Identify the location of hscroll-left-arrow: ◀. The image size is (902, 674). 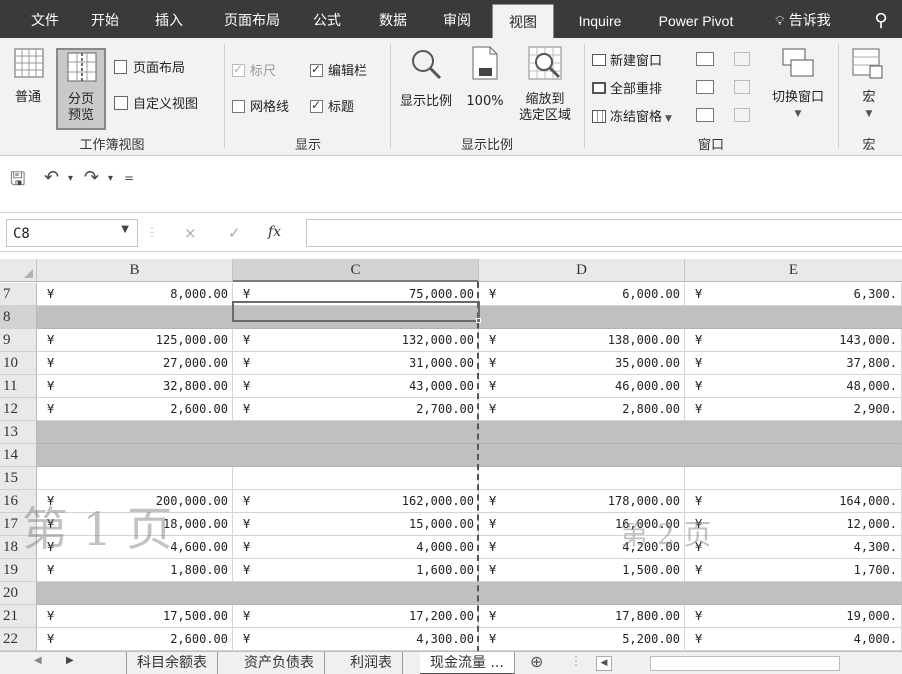
(604, 663).